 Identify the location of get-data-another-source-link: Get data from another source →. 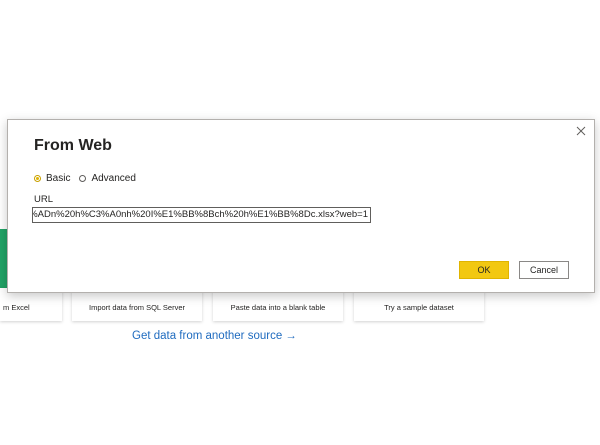
(214, 336).